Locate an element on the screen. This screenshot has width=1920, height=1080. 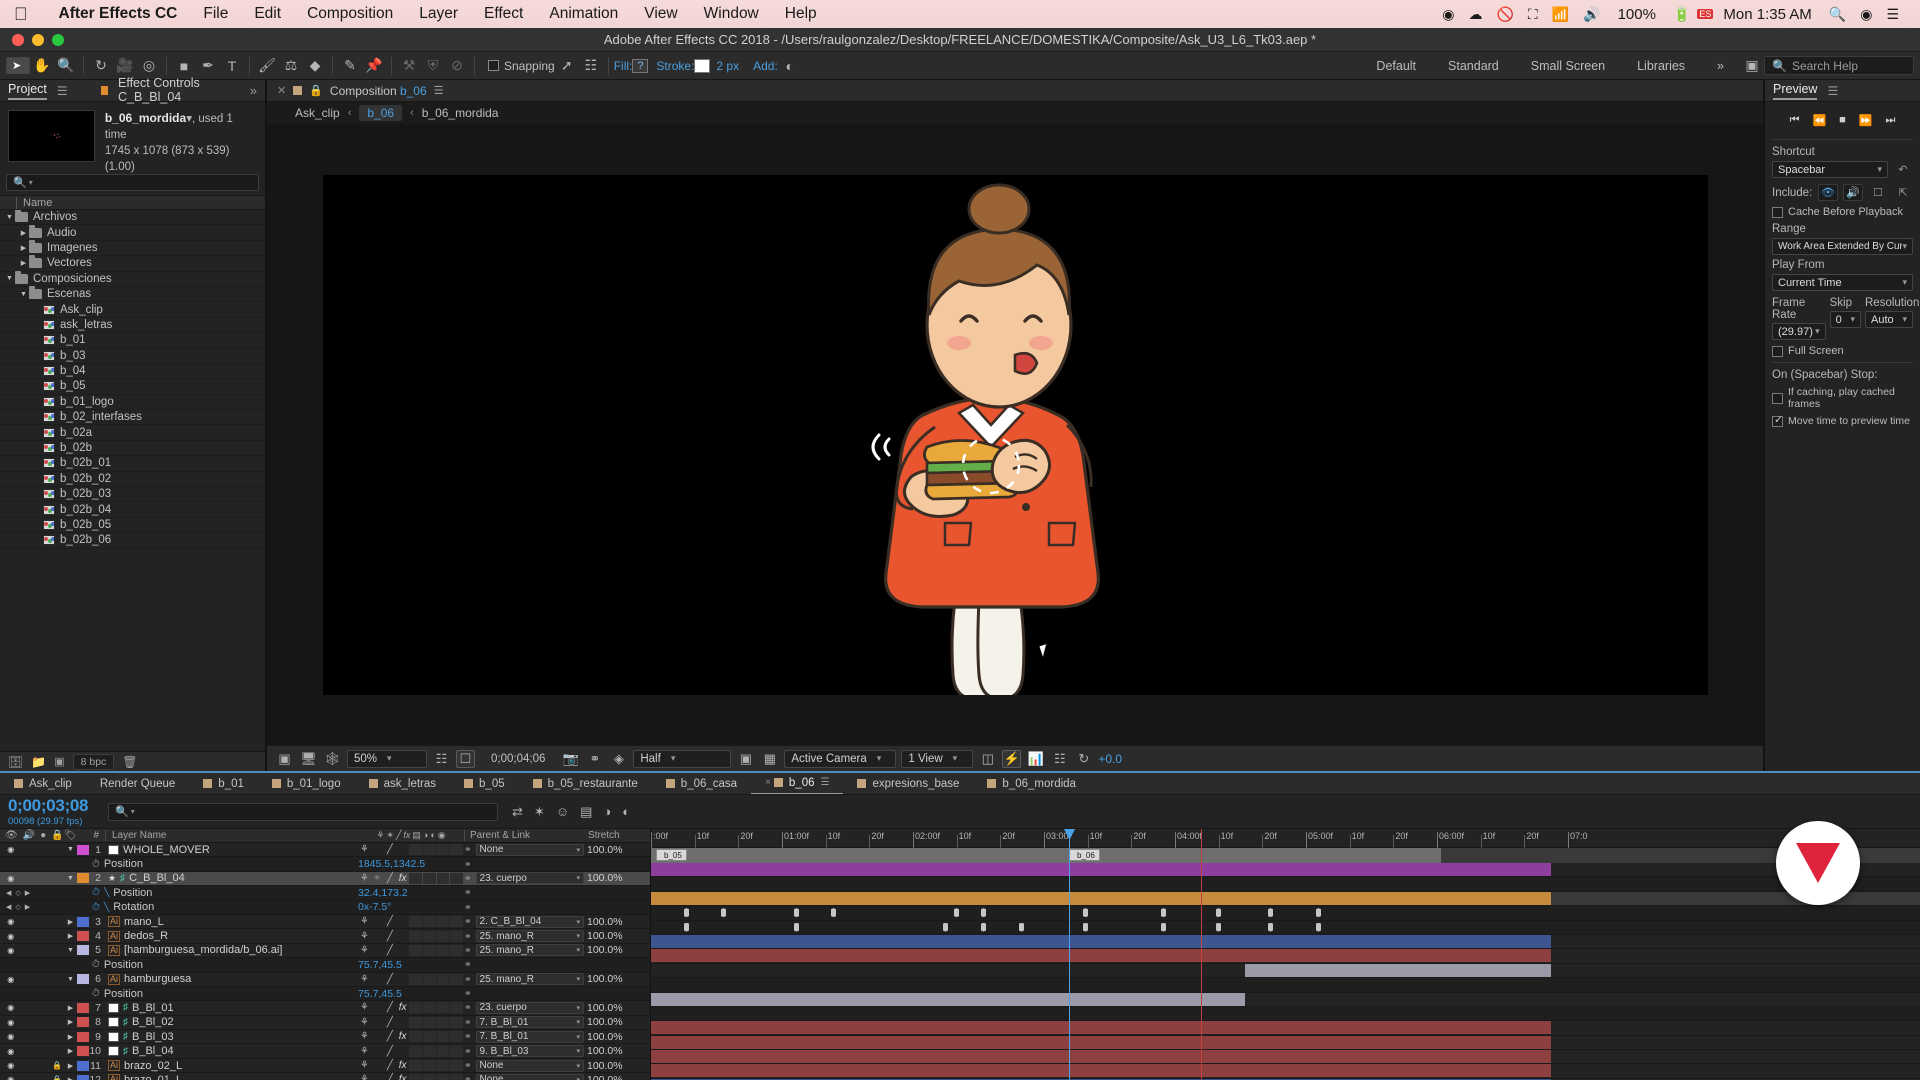
project-list-item: b_03 is located at coordinates (132, 356).